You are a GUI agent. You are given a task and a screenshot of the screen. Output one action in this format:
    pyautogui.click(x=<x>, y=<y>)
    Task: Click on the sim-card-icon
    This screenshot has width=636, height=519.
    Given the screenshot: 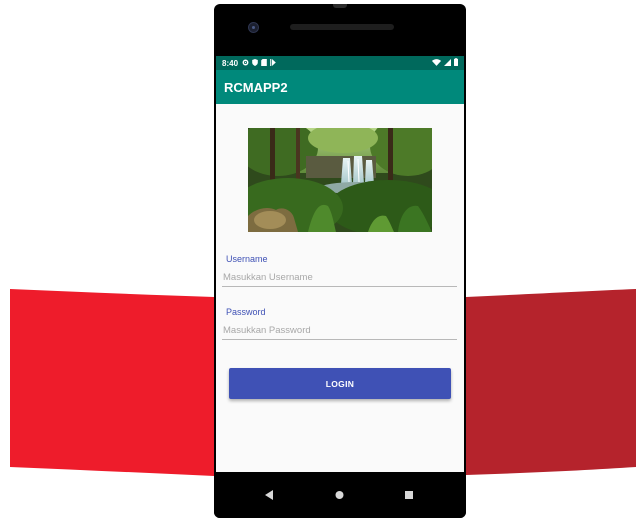 What is the action you would take?
    pyautogui.click(x=264, y=63)
    